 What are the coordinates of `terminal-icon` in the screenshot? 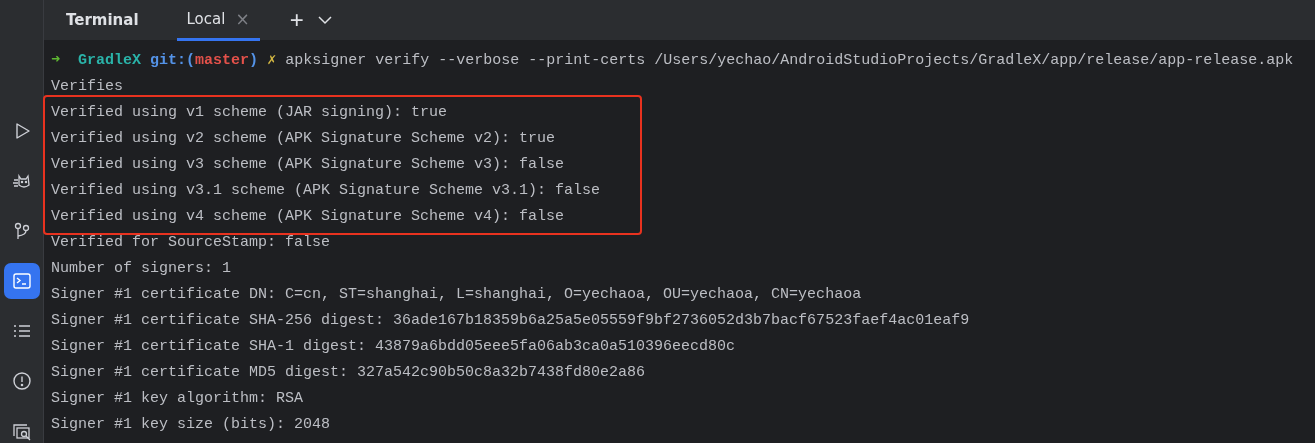 It's located at (21, 281).